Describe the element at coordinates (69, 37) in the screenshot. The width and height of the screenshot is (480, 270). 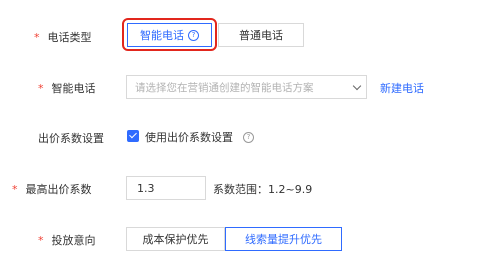
I see `call-type-label-text: 电话类型` at that location.